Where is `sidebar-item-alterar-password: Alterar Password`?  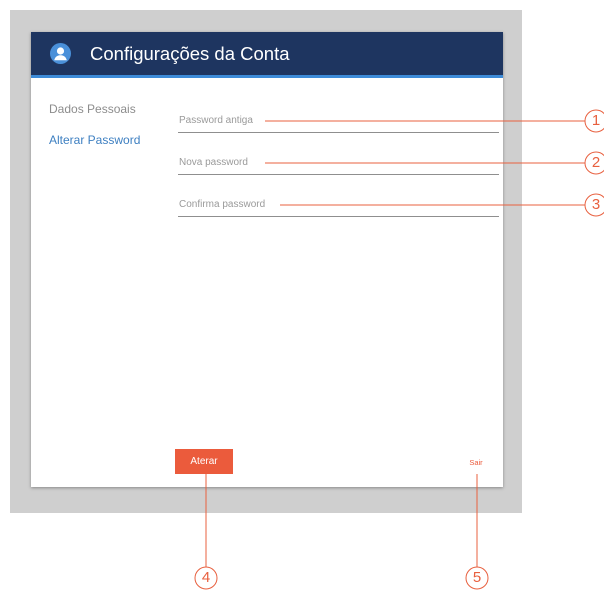
sidebar-item-alterar-password: Alterar Password is located at coordinates (94, 140).